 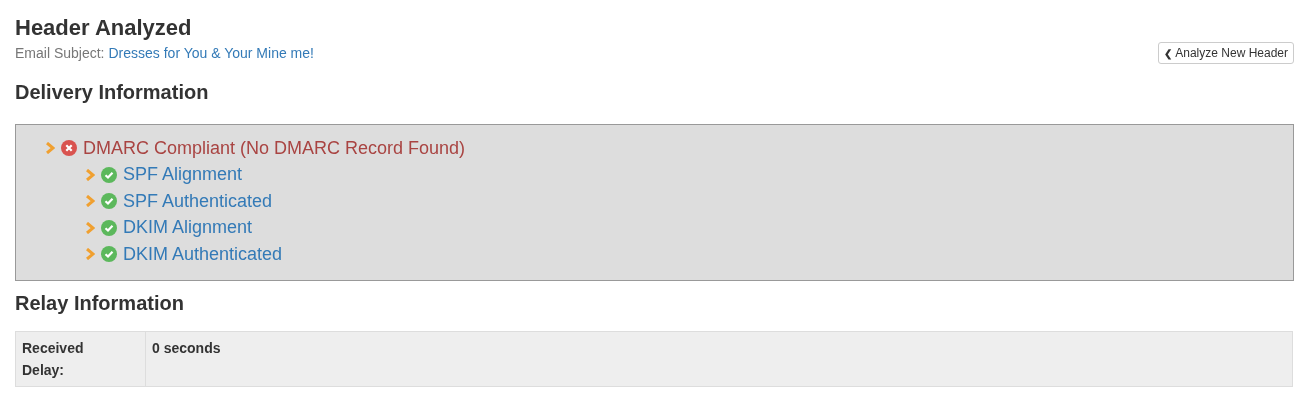 I want to click on check-item-link: DMARC Compliant (No DMARC Record Found), so click(x=274, y=148).